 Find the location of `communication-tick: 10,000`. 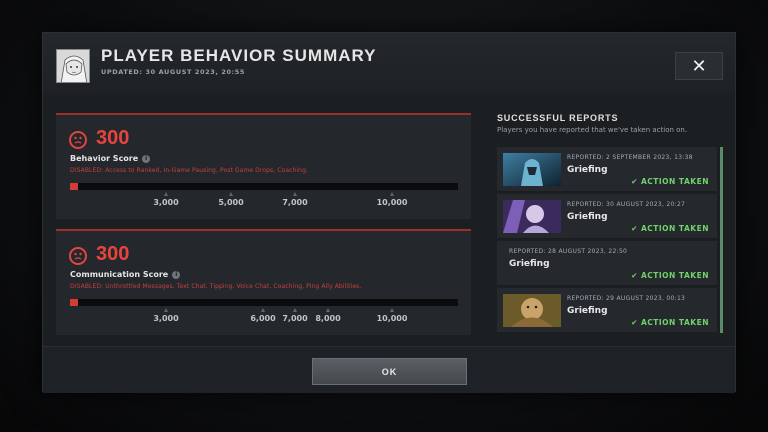

communication-tick: 10,000 is located at coordinates (392, 315).